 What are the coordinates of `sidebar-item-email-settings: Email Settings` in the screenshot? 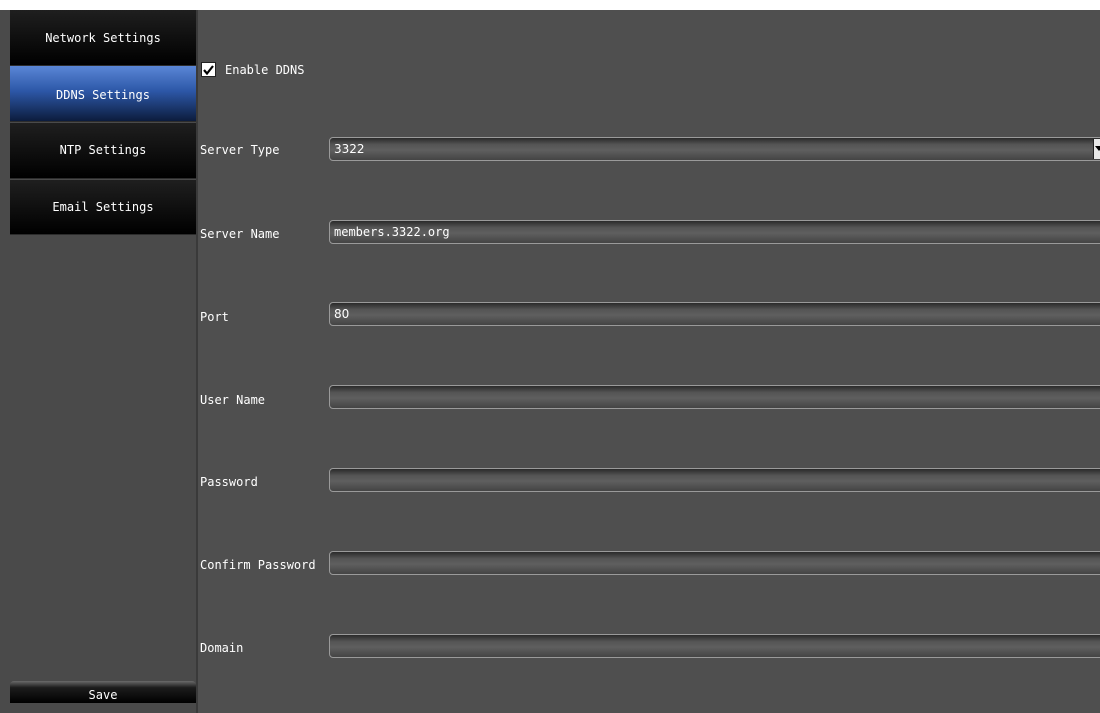 It's located at (103, 207).